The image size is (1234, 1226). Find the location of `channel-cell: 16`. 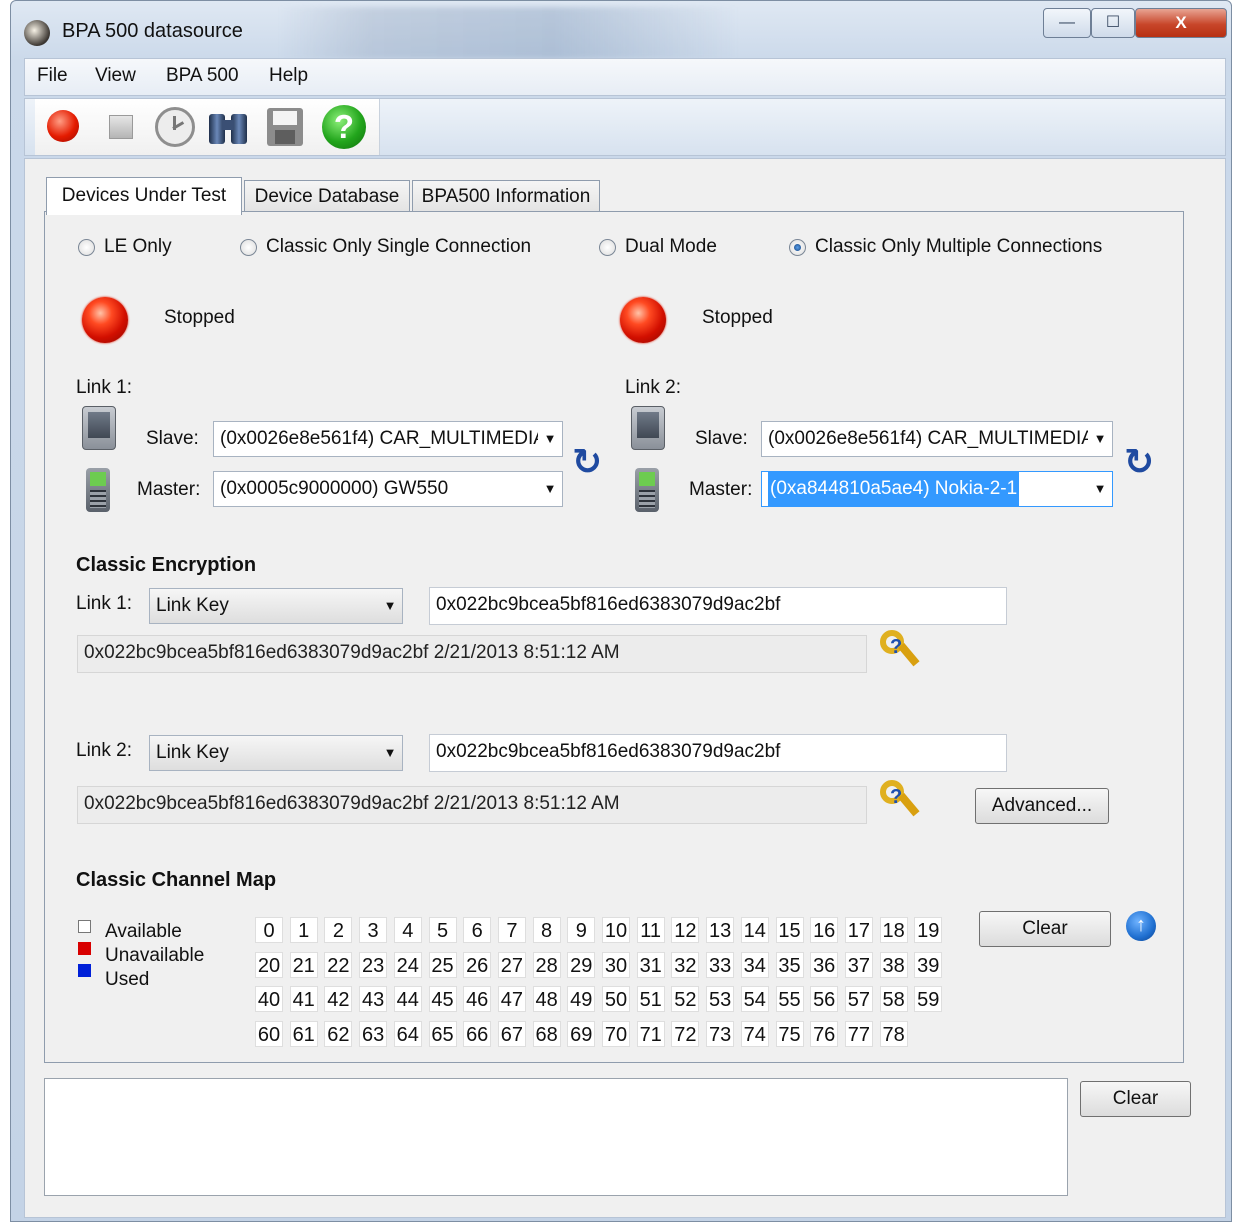

channel-cell: 16 is located at coordinates (824, 930).